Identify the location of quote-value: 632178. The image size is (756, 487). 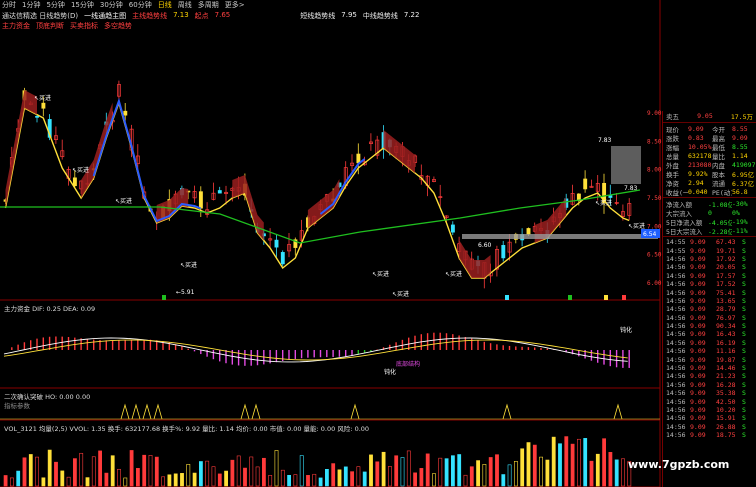
(700, 155).